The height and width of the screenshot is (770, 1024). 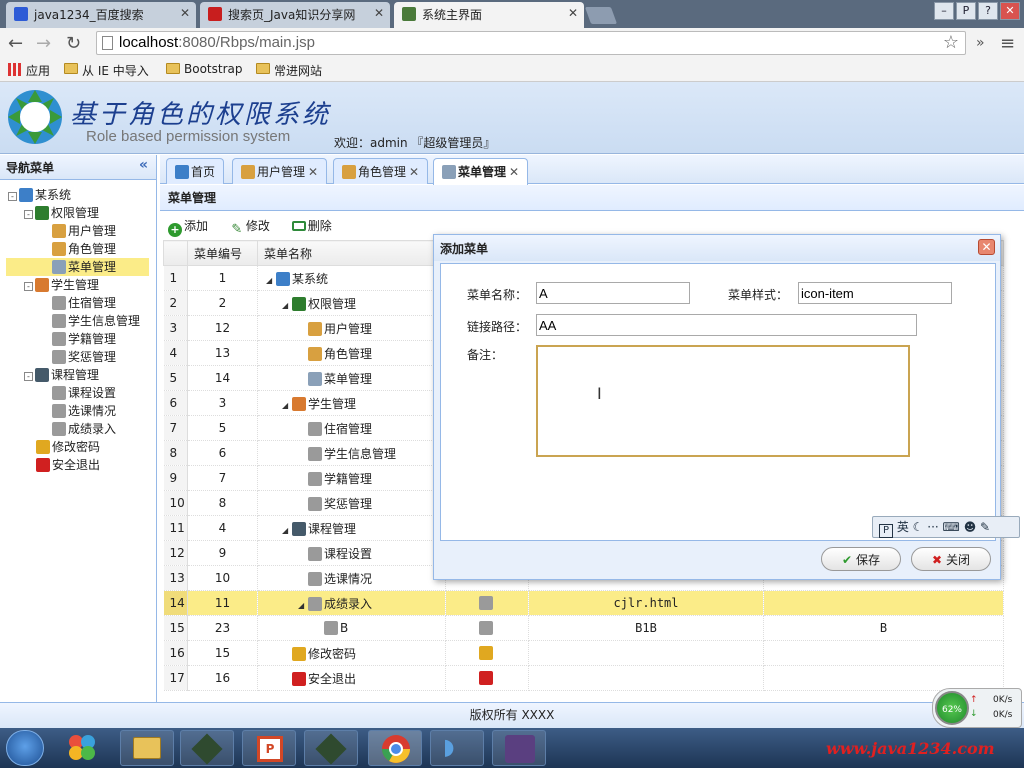 What do you see at coordinates (222, 478) in the screenshot?
I see `menu-id-cell: 7` at bounding box center [222, 478].